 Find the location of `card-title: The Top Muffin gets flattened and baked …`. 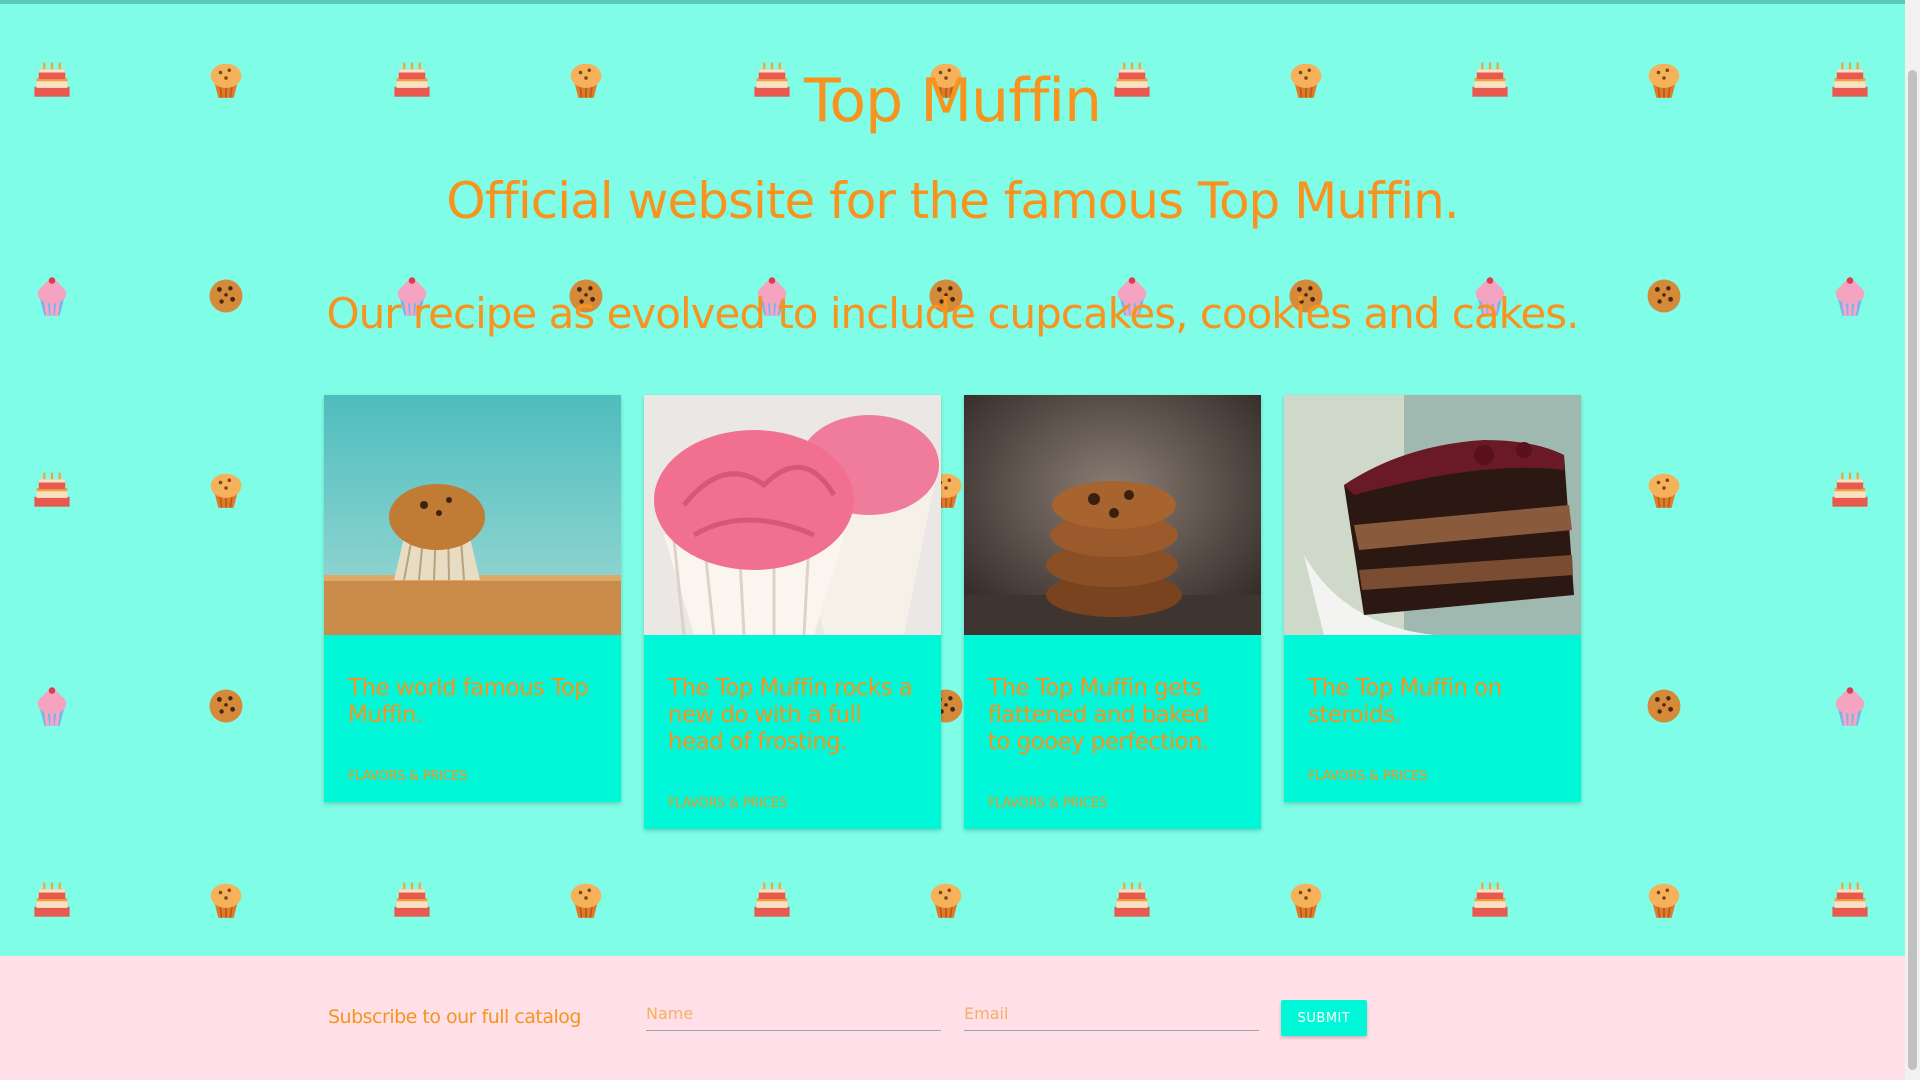

card-title: The Top Muffin gets flattened and baked … is located at coordinates (1098, 715).